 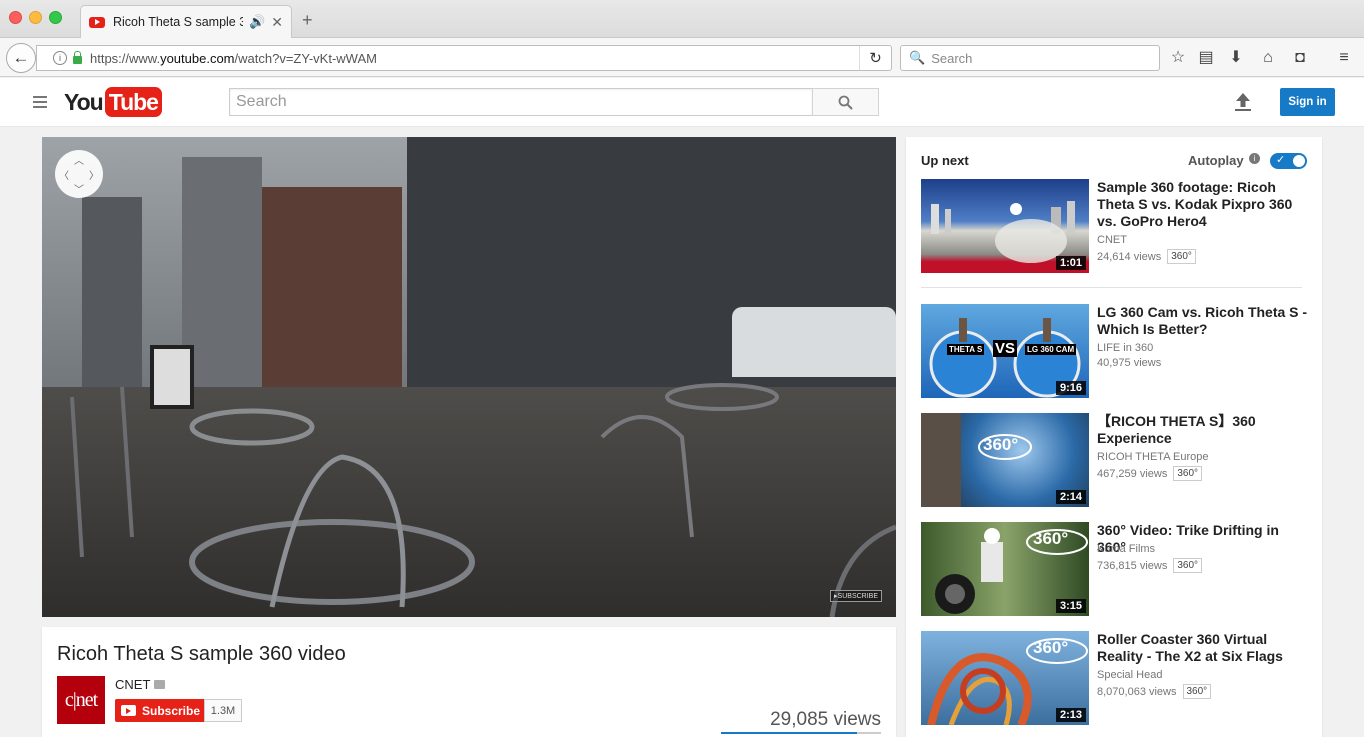 I want to click on recommended-channel: CNET, so click(x=1112, y=240).